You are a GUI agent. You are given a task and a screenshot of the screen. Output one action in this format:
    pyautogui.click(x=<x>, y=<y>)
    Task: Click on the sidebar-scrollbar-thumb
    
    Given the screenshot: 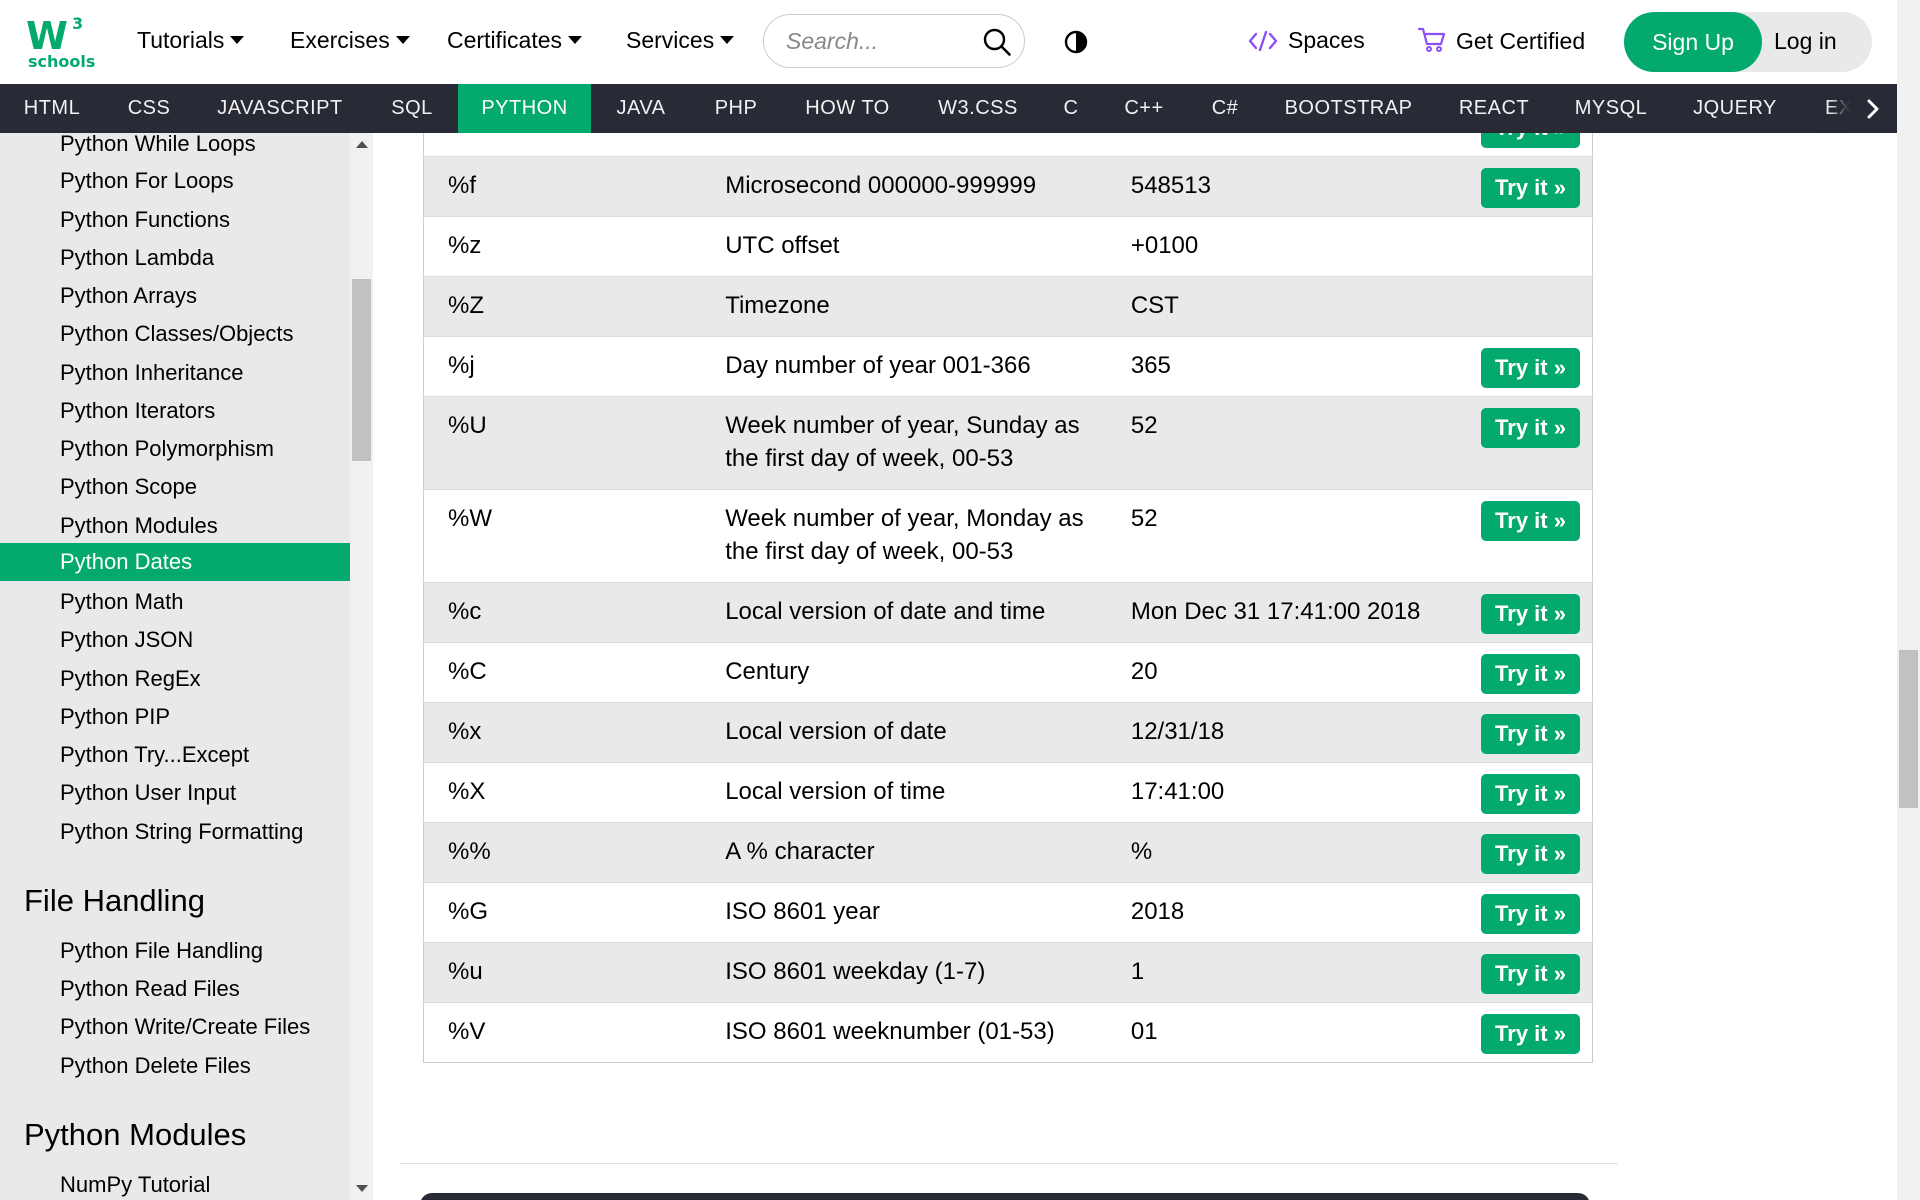 What is the action you would take?
    pyautogui.click(x=361, y=370)
    